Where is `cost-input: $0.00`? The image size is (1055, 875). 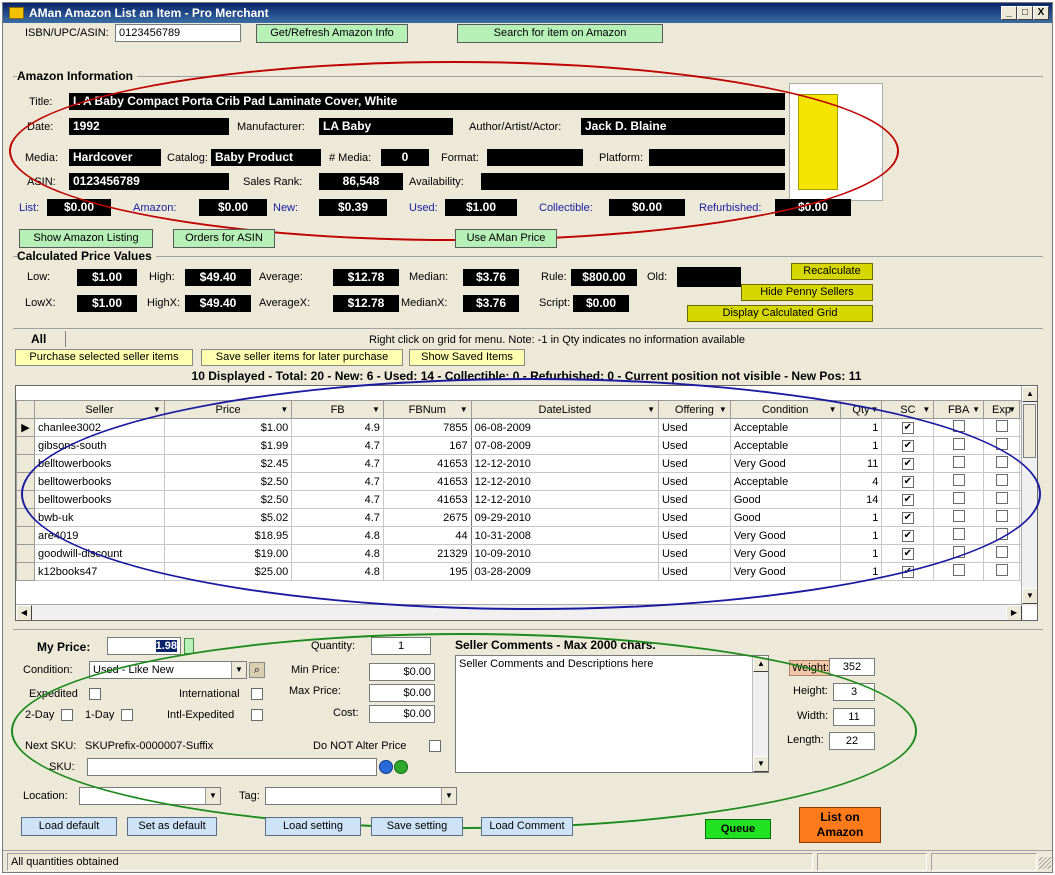
cost-input: $0.00 is located at coordinates (402, 714).